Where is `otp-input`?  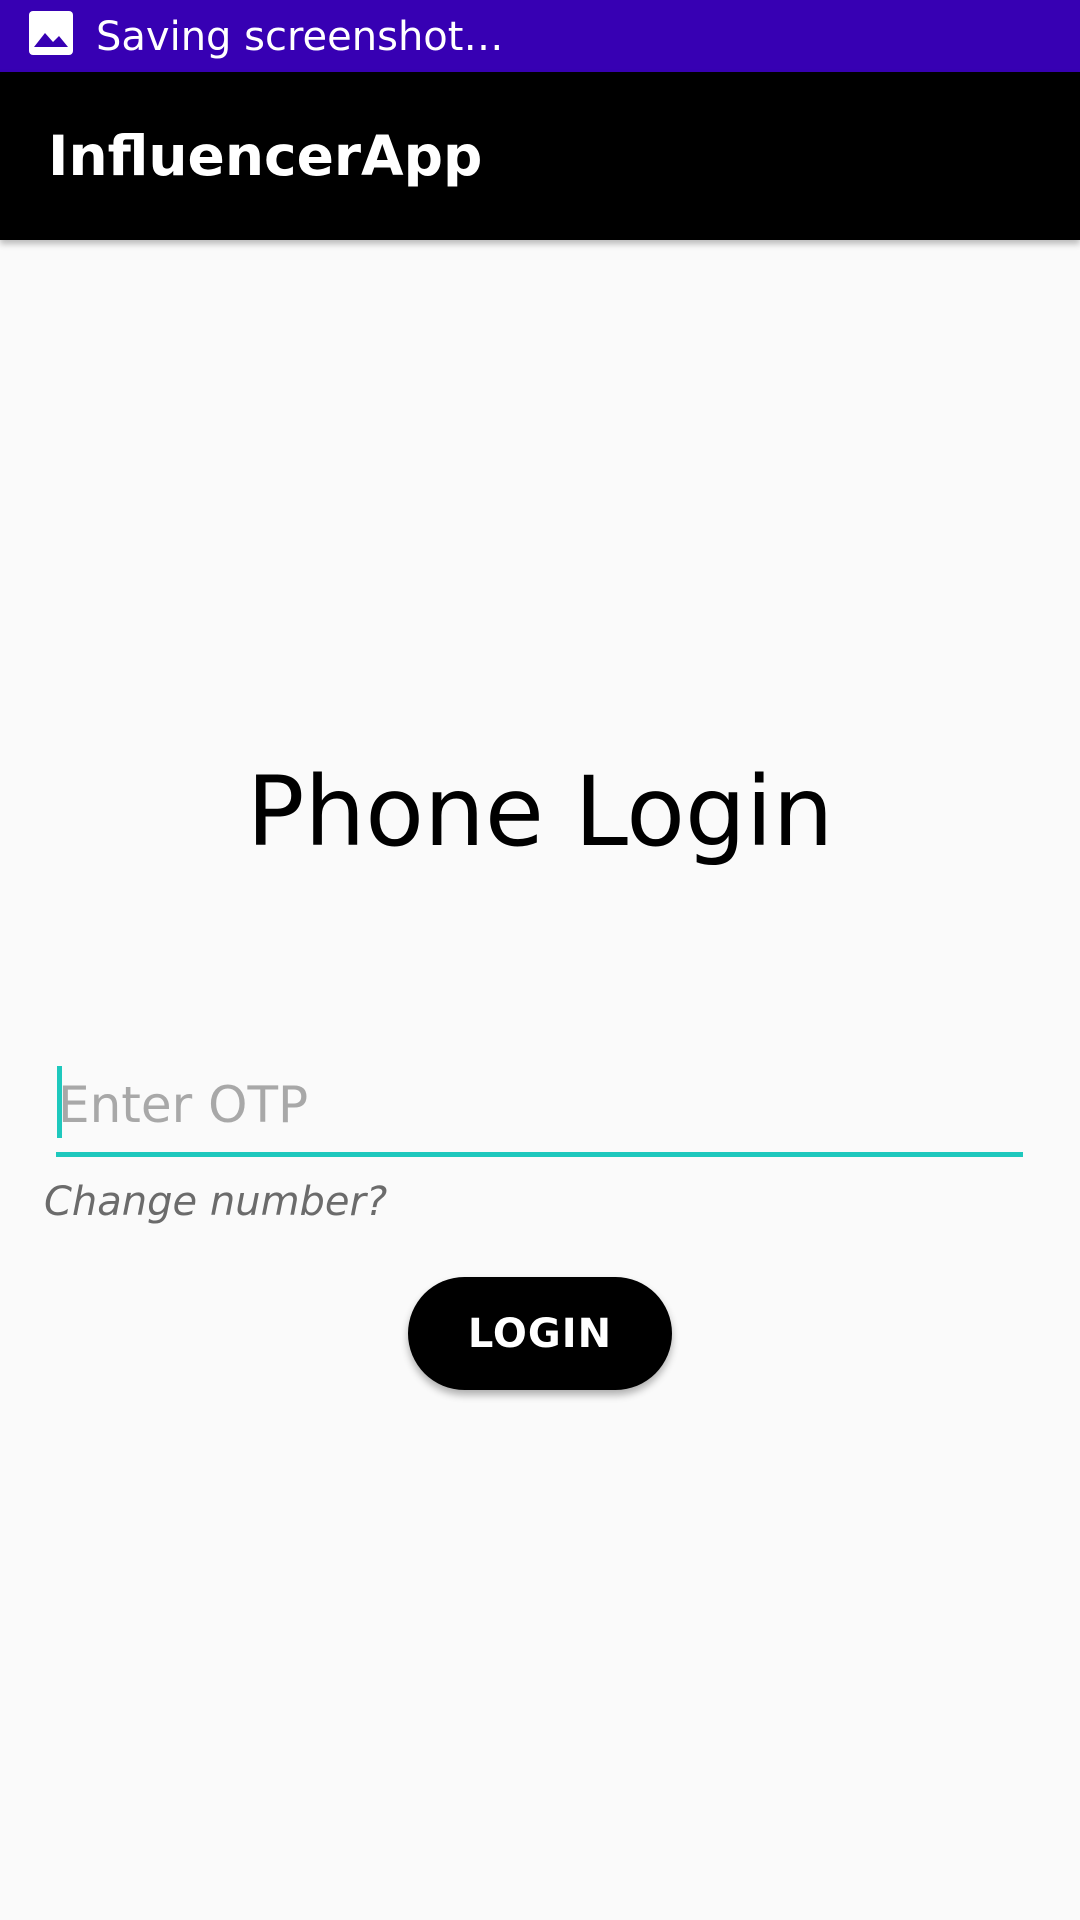
otp-input is located at coordinates (536, 1105).